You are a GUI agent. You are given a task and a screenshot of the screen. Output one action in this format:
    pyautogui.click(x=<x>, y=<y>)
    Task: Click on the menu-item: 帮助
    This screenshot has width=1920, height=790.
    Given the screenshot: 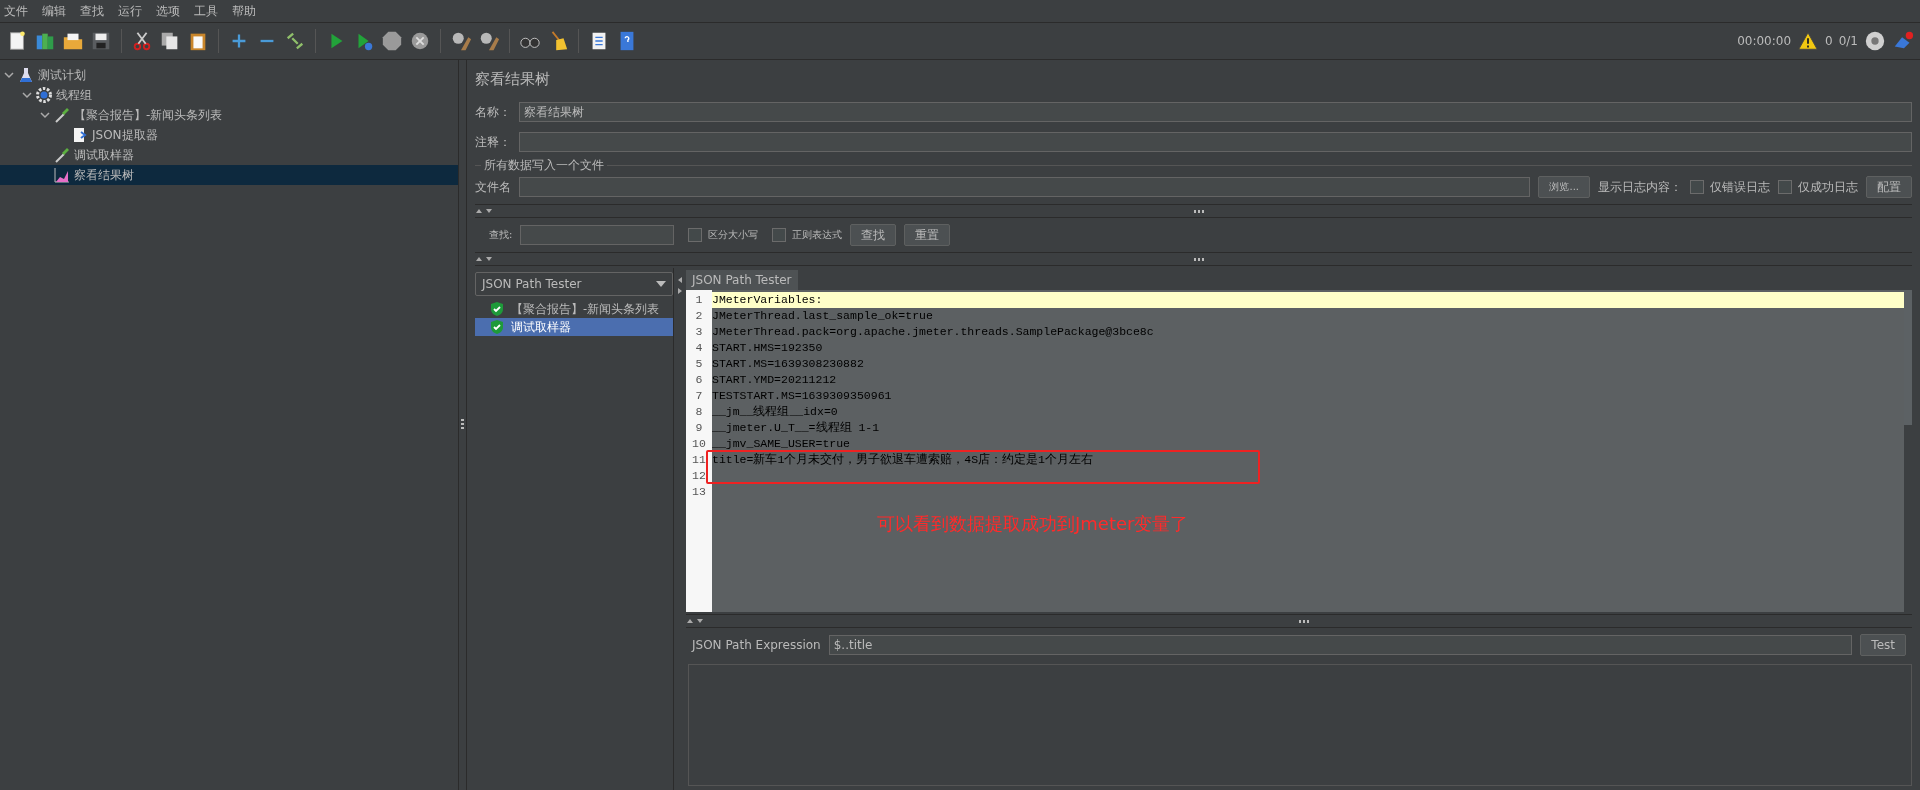 What is the action you would take?
    pyautogui.click(x=244, y=11)
    